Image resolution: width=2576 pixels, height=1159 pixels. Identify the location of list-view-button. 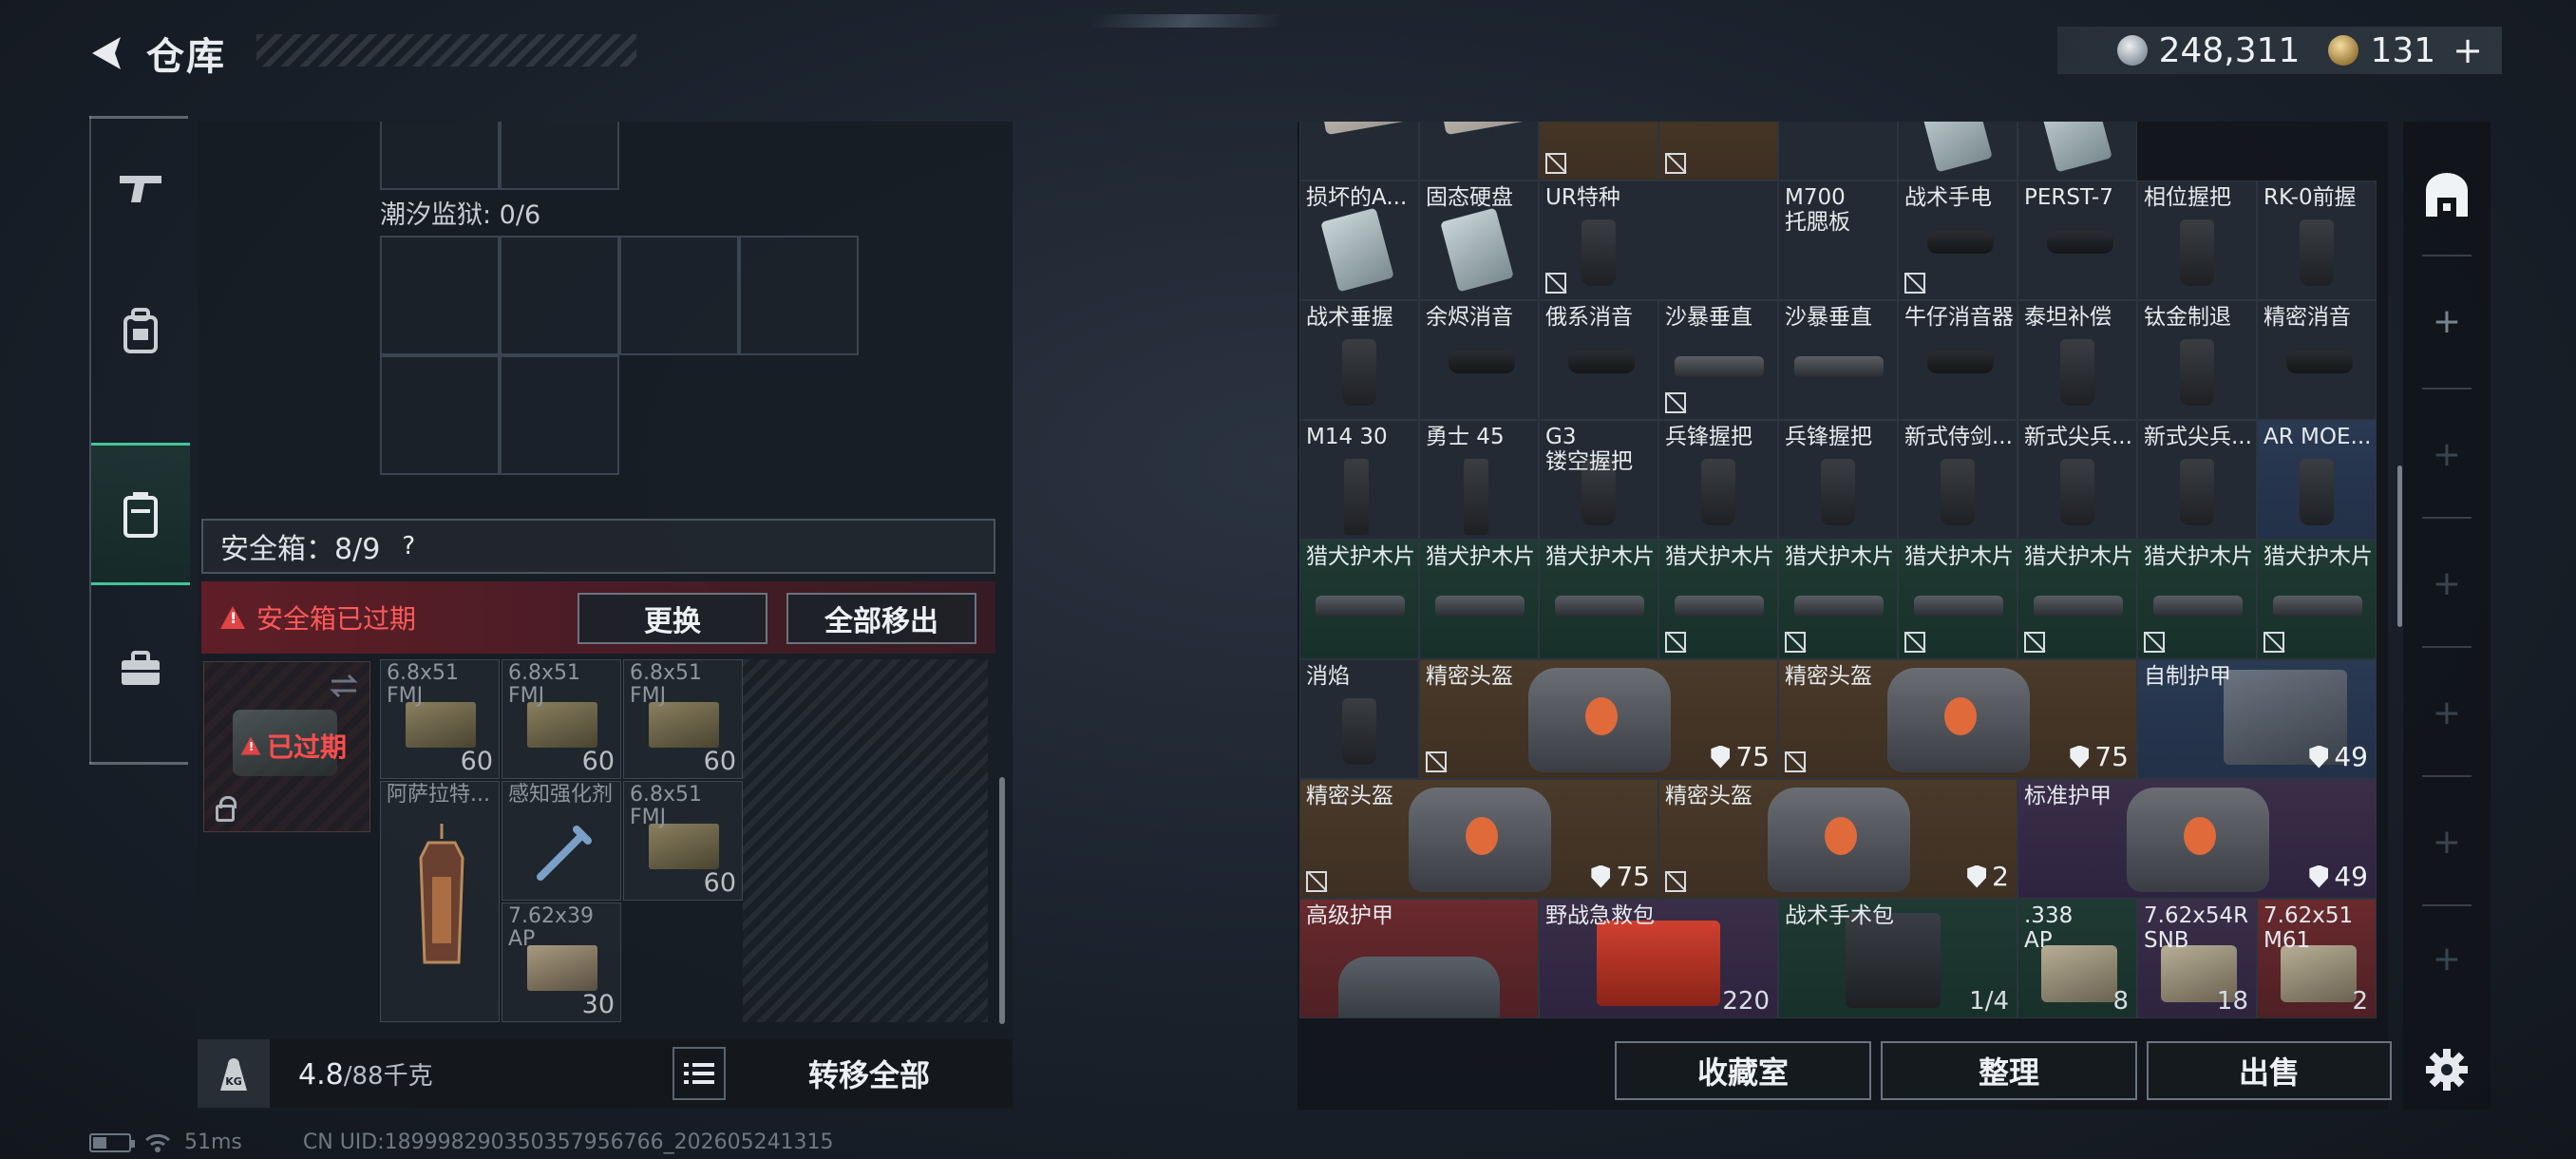
(699, 1073).